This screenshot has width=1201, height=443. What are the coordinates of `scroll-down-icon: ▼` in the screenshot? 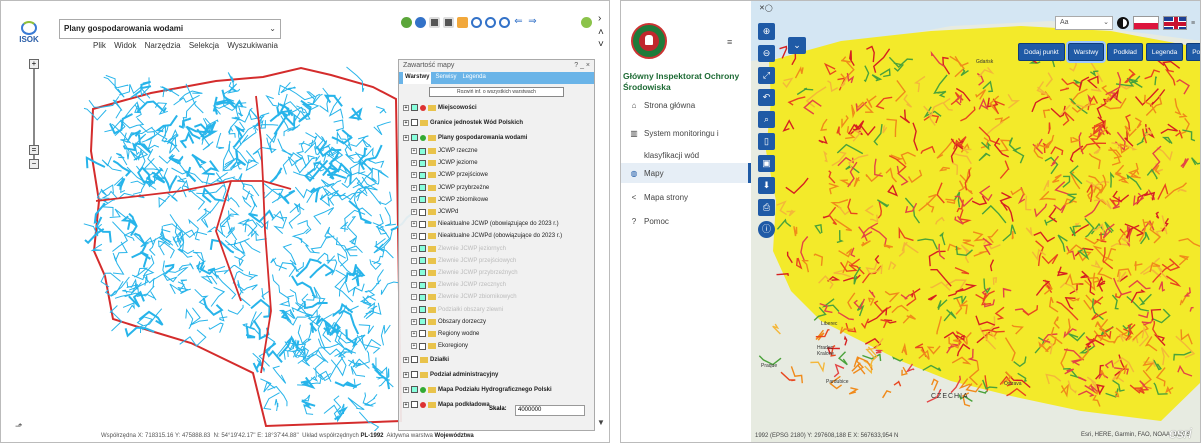 It's located at (601, 422).